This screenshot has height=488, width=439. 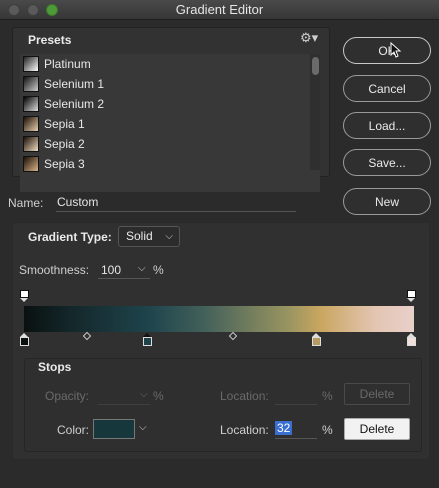 I want to click on preset-label: Selenium 2, so click(x=74, y=104).